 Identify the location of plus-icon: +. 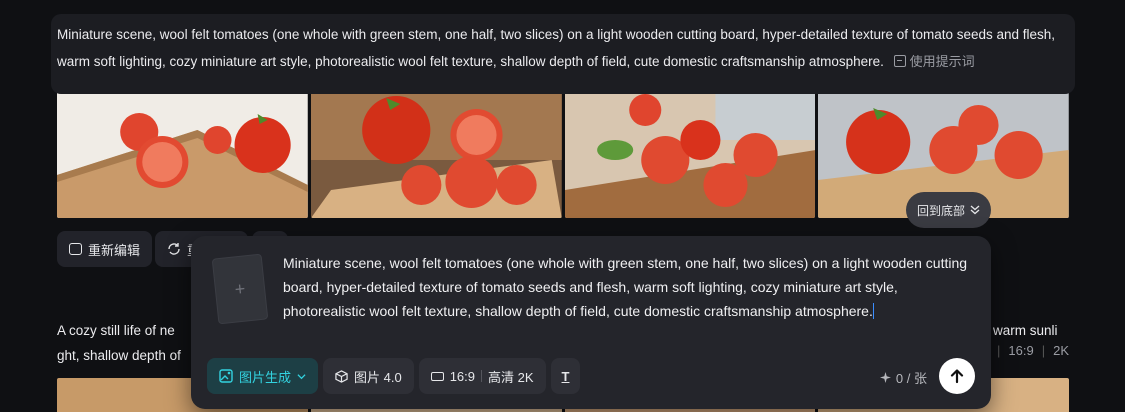
(240, 288).